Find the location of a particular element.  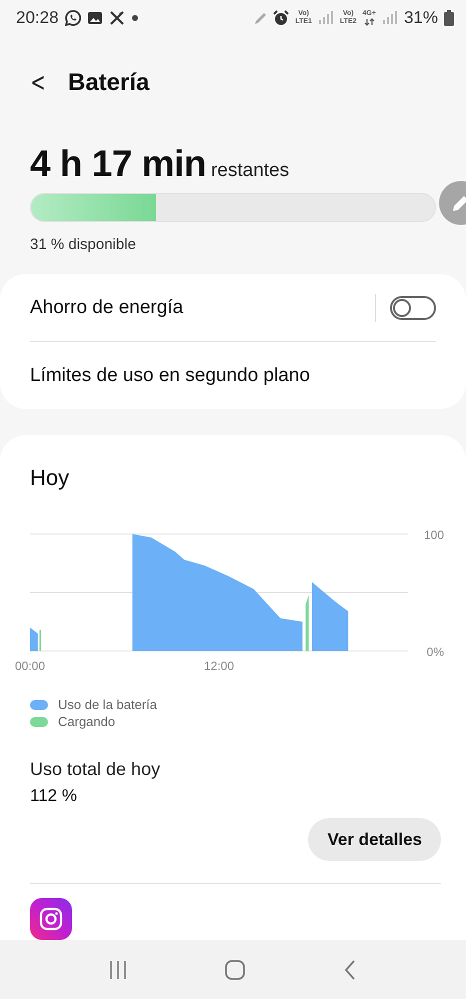

axis-label: 100 is located at coordinates (434, 535).